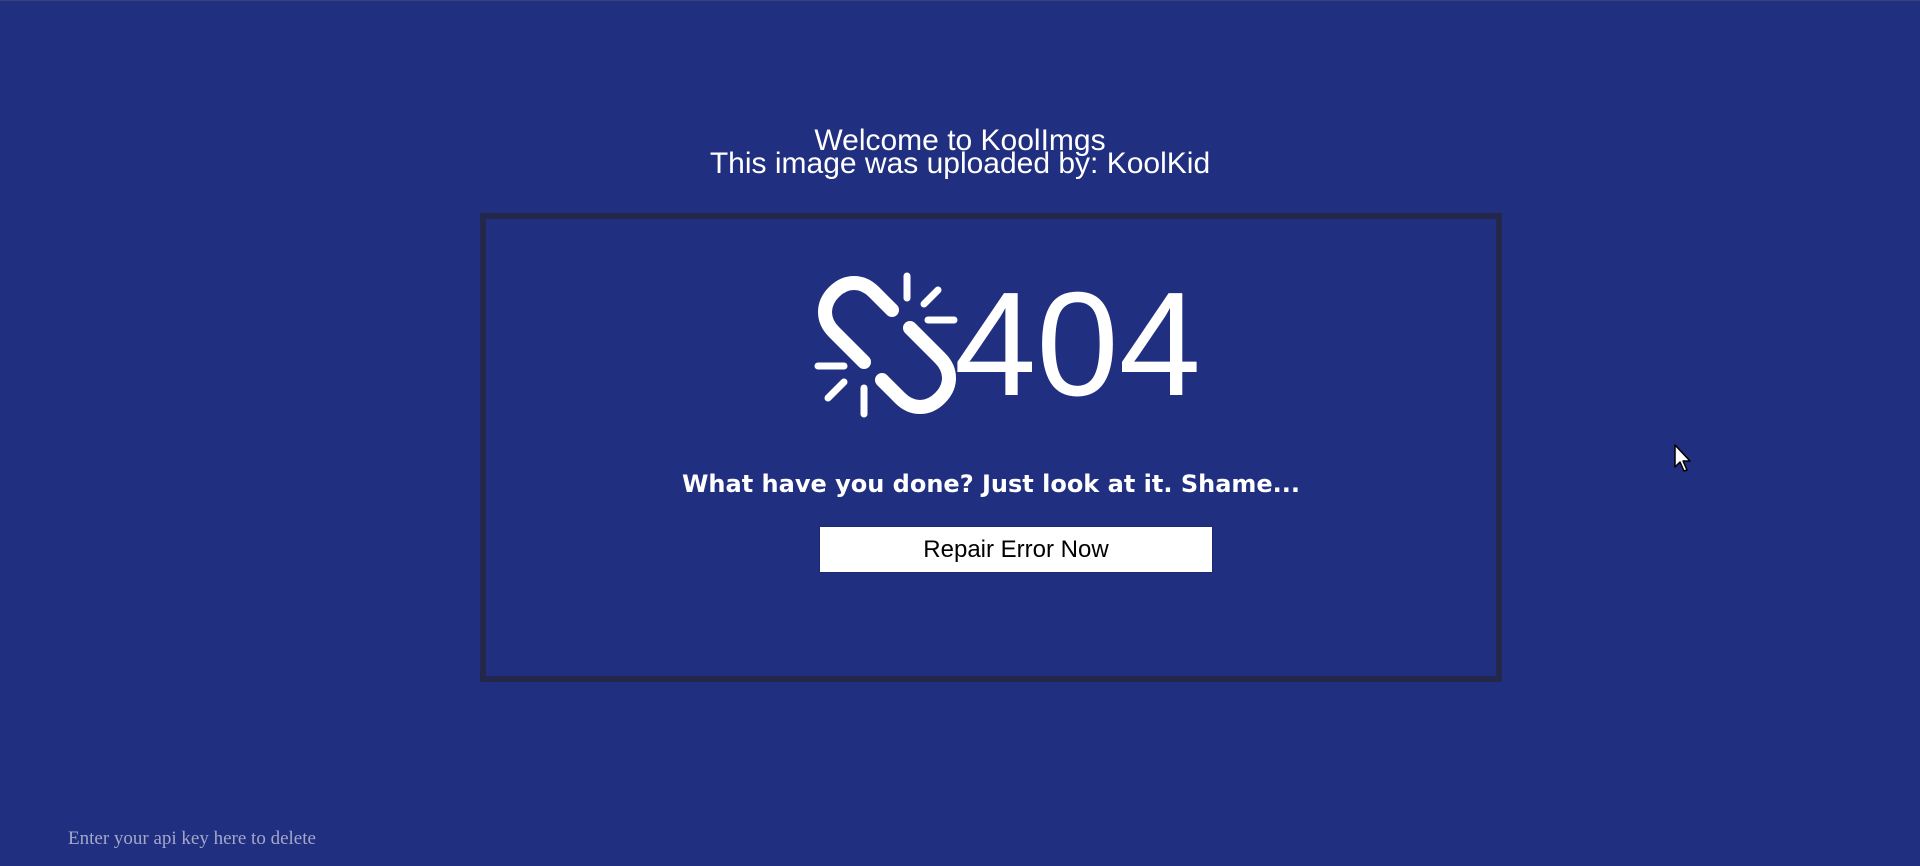 This screenshot has width=1920, height=866. What do you see at coordinates (886, 345) in the screenshot?
I see `broken-link-icon` at bounding box center [886, 345].